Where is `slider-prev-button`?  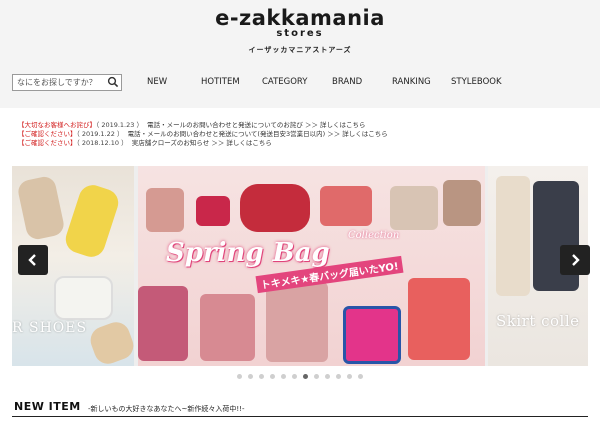
slider-prev-button is located at coordinates (33, 260).